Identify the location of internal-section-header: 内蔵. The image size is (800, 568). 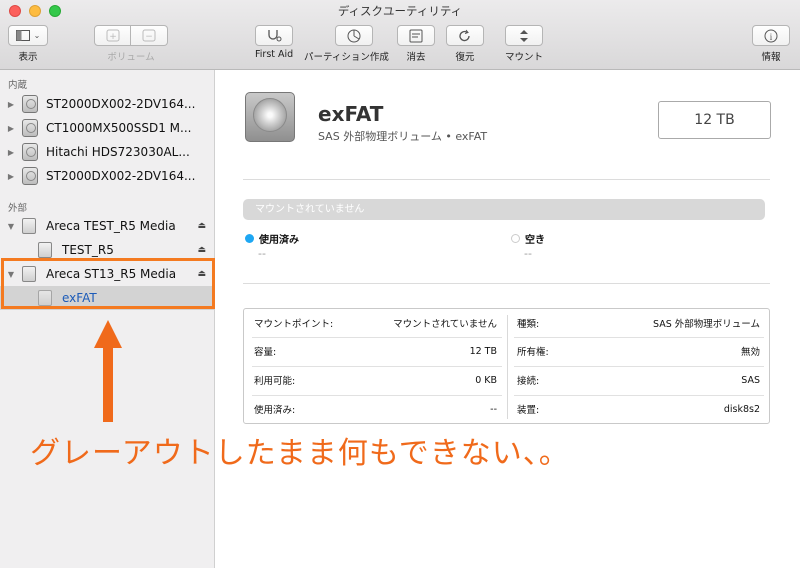
(18, 85).